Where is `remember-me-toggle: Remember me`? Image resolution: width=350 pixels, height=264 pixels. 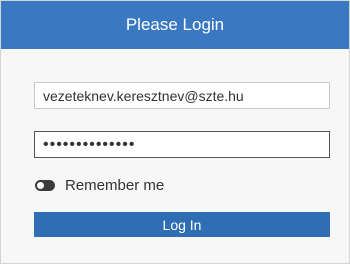
remember-me-toggle: Remember me is located at coordinates (99, 185).